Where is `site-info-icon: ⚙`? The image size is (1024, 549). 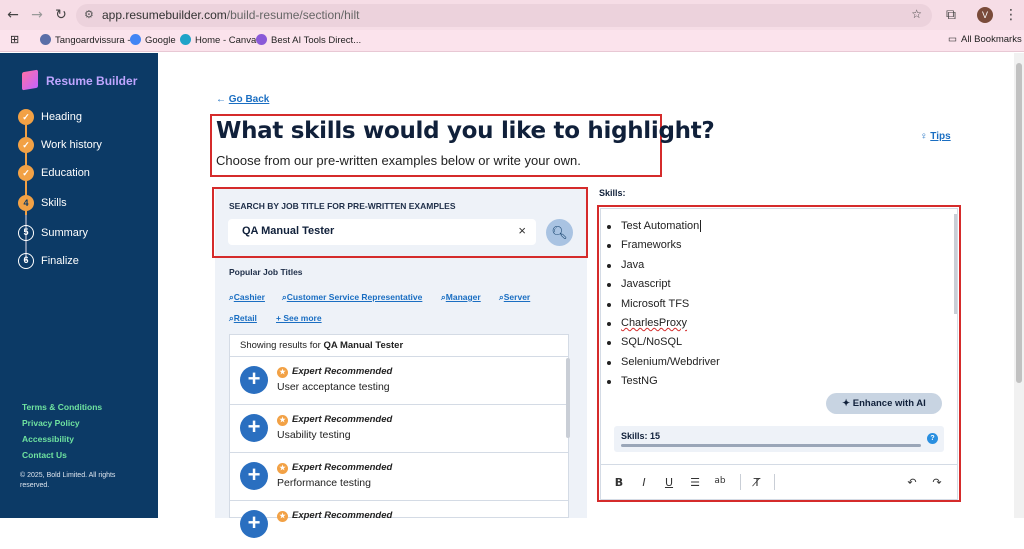
site-info-icon: ⚙ is located at coordinates (89, 14).